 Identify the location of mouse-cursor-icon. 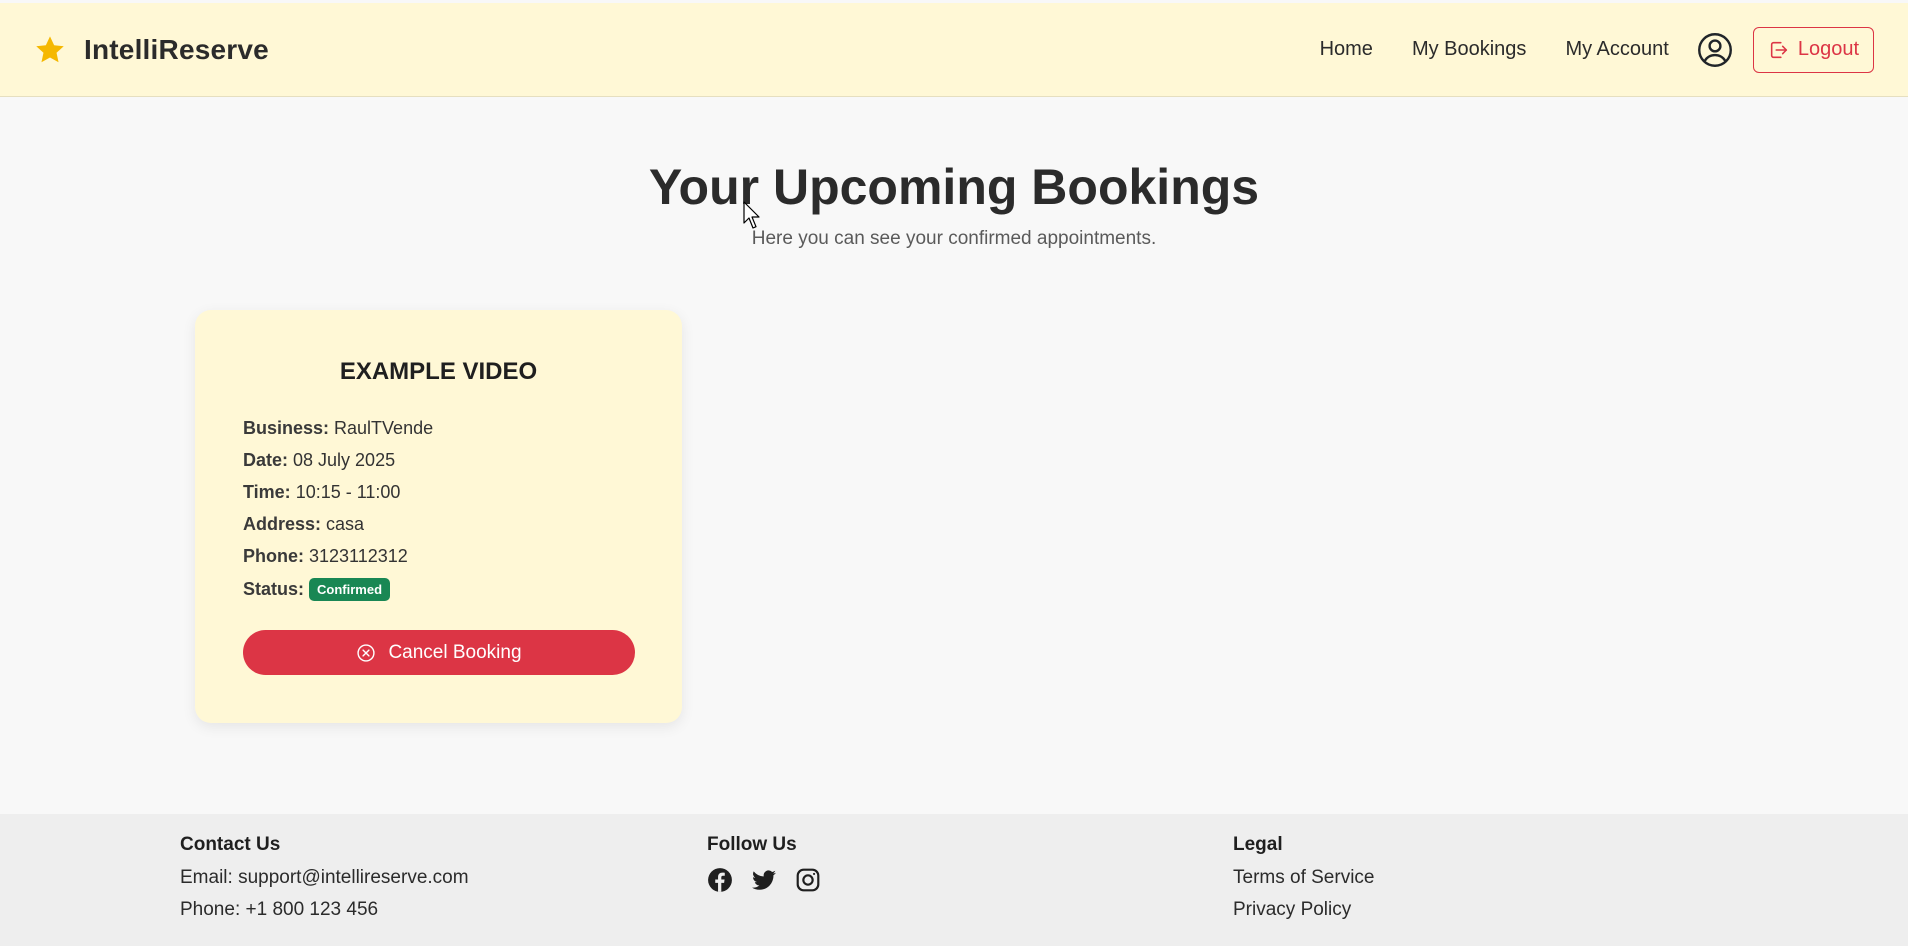
(751, 215).